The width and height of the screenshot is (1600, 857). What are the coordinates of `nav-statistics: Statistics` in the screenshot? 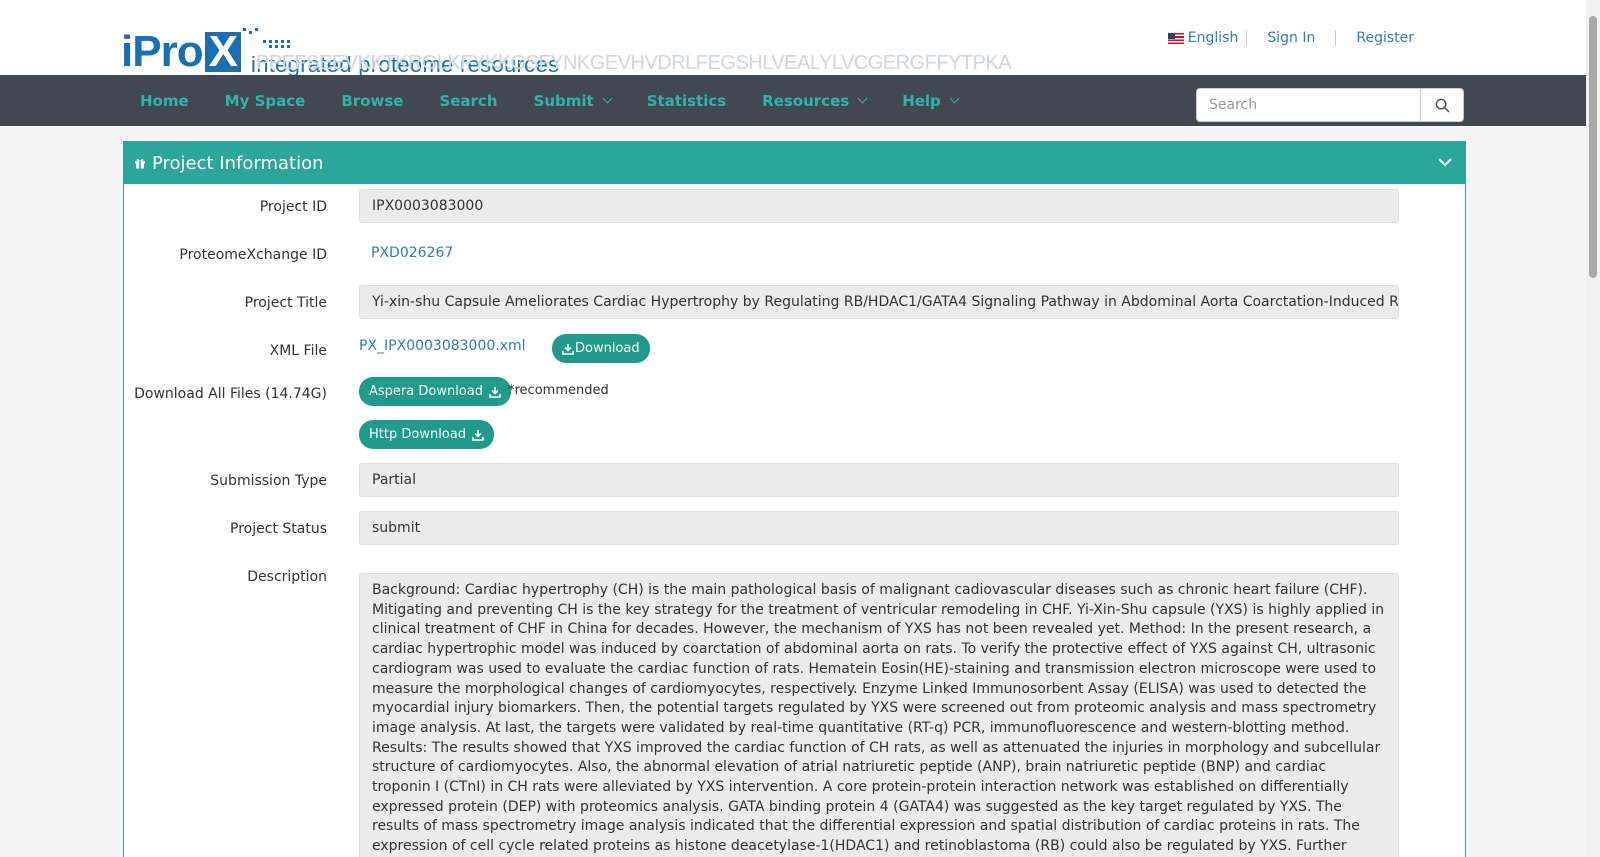 It's located at (686, 100).